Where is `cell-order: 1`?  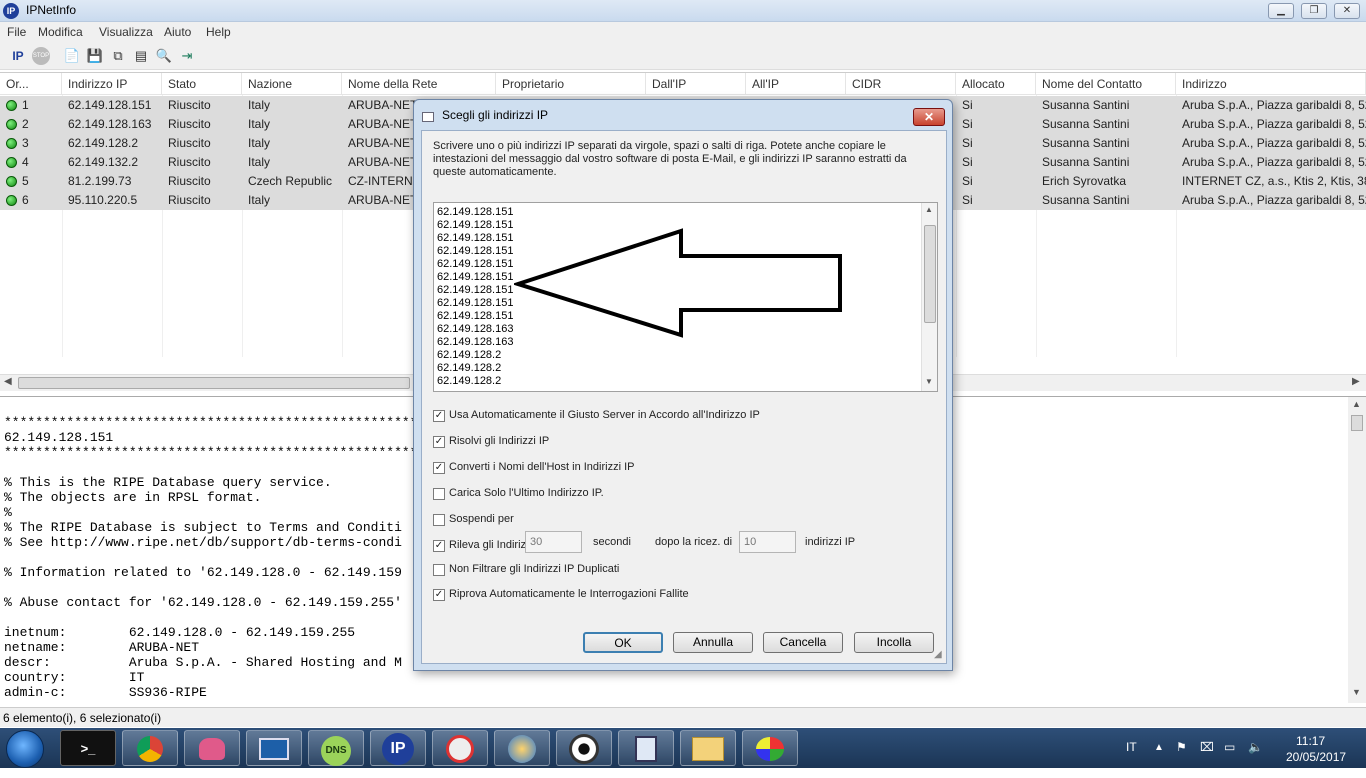
cell-order: 1 is located at coordinates (25, 105).